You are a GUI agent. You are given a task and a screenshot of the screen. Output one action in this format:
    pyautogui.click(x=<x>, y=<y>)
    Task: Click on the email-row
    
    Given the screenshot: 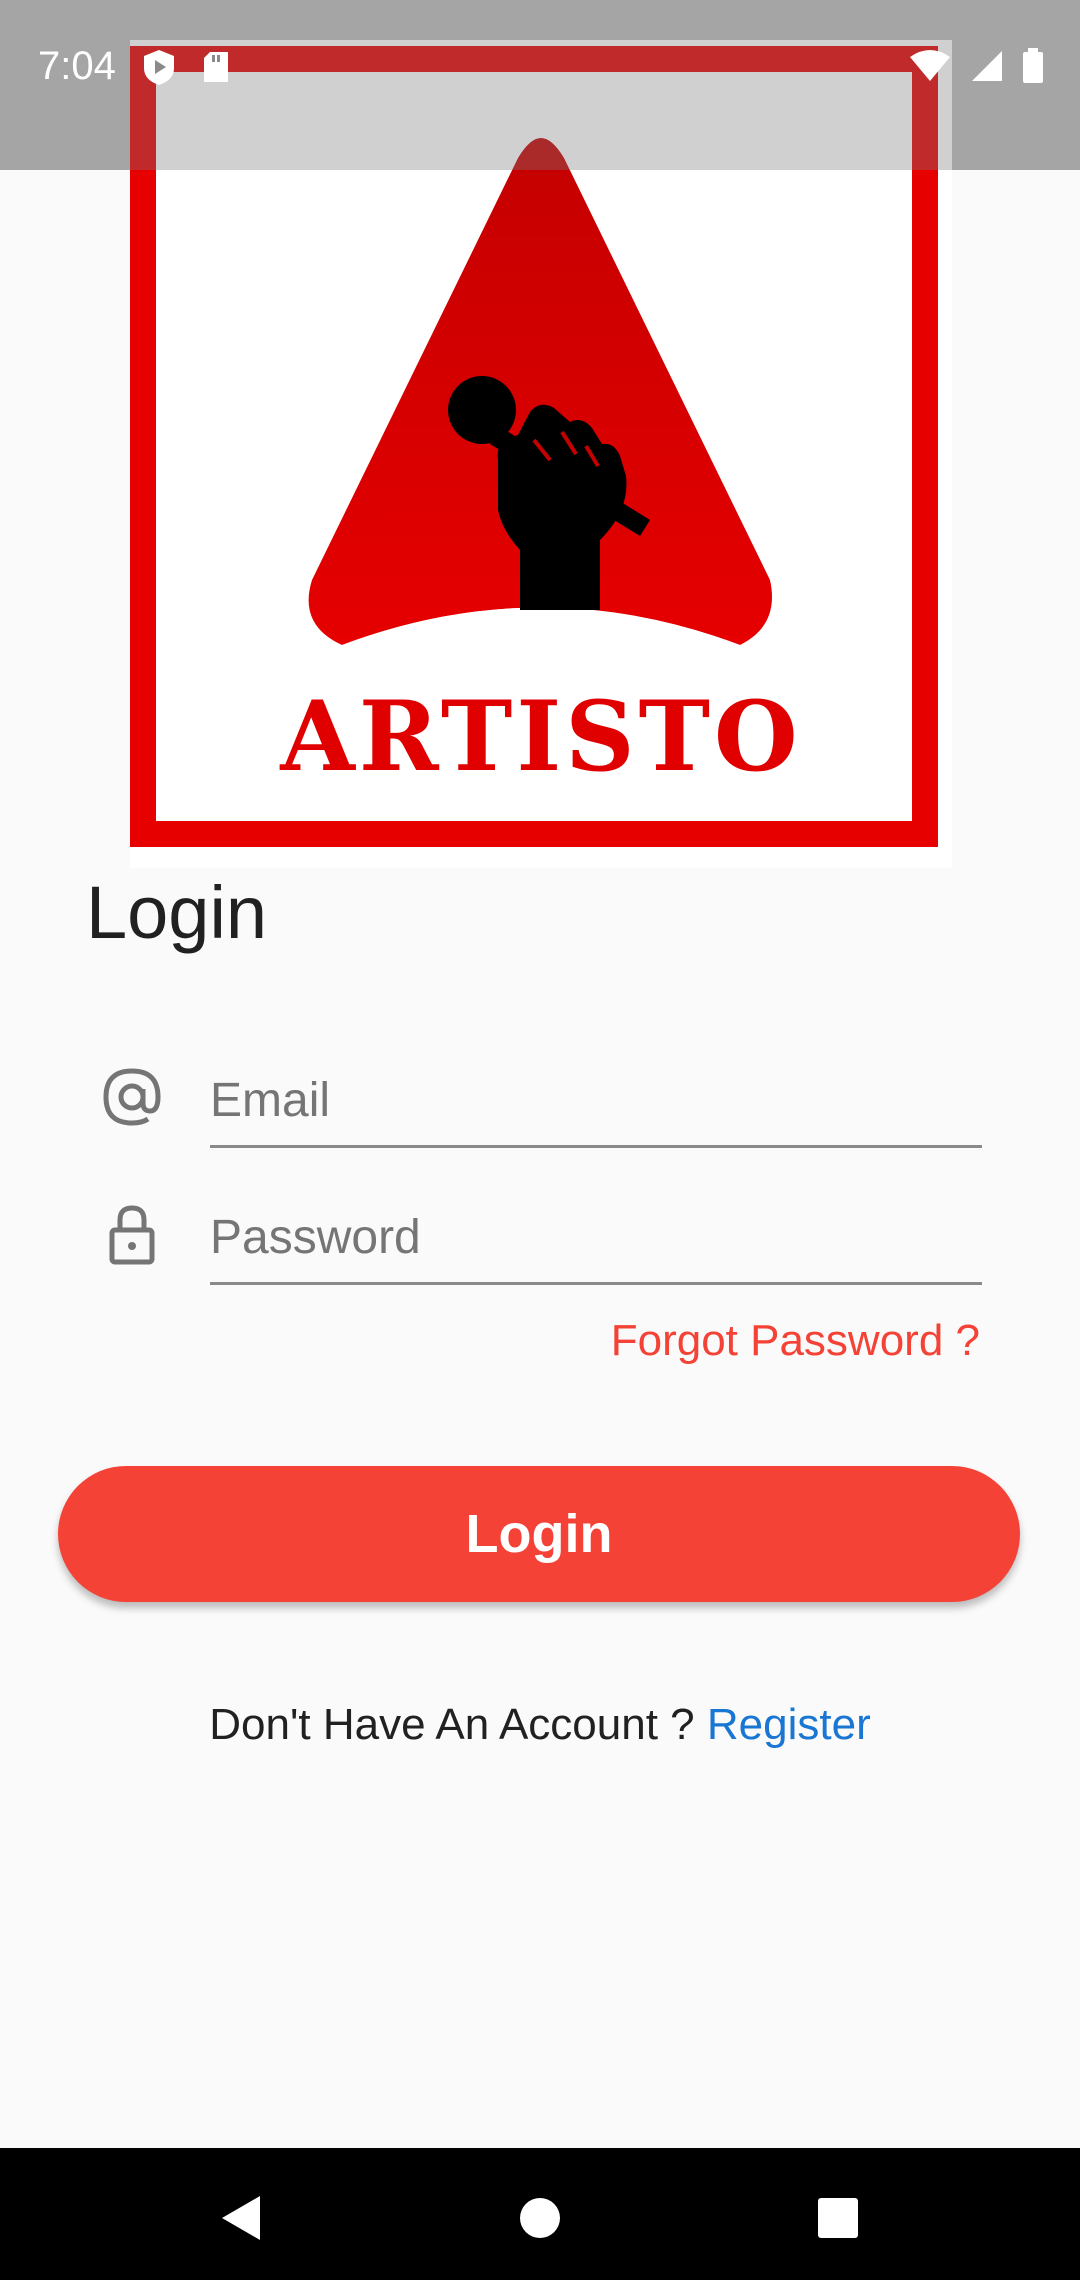 What is the action you would take?
    pyautogui.click(x=540, y=1100)
    